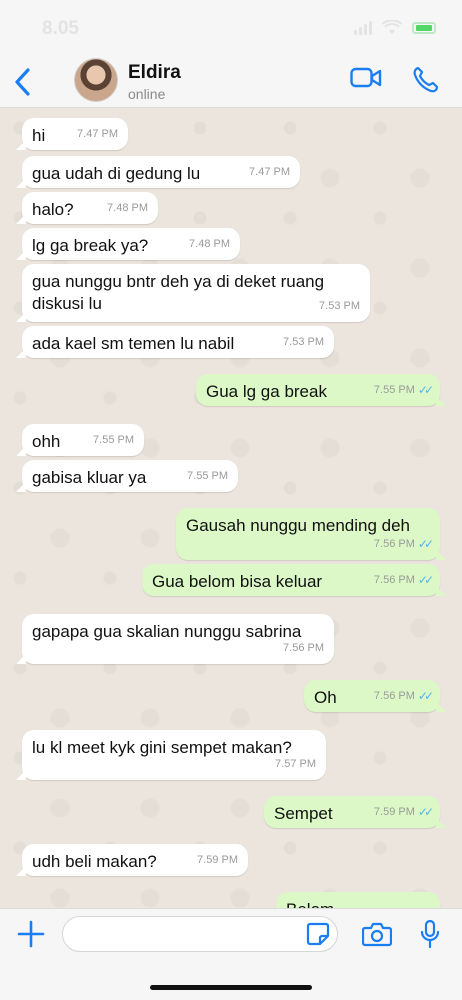 The width and height of the screenshot is (462, 1000). I want to click on message-incoming: halo? 7.48 PM, so click(87, 208).